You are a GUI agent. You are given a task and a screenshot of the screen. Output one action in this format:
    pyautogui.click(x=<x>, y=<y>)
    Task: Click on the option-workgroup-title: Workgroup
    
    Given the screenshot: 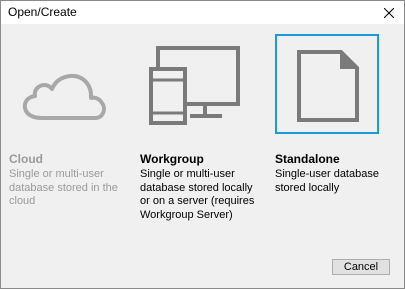 What is the action you would take?
    pyautogui.click(x=172, y=159)
    